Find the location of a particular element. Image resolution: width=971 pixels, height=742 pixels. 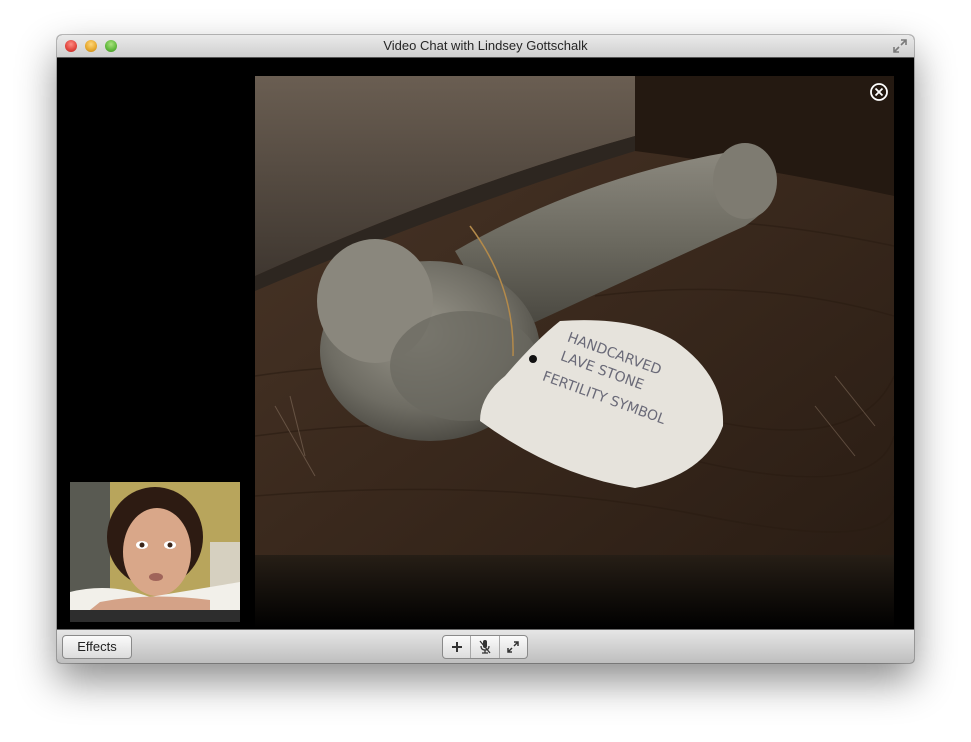

self-view-preview is located at coordinates (155, 552).